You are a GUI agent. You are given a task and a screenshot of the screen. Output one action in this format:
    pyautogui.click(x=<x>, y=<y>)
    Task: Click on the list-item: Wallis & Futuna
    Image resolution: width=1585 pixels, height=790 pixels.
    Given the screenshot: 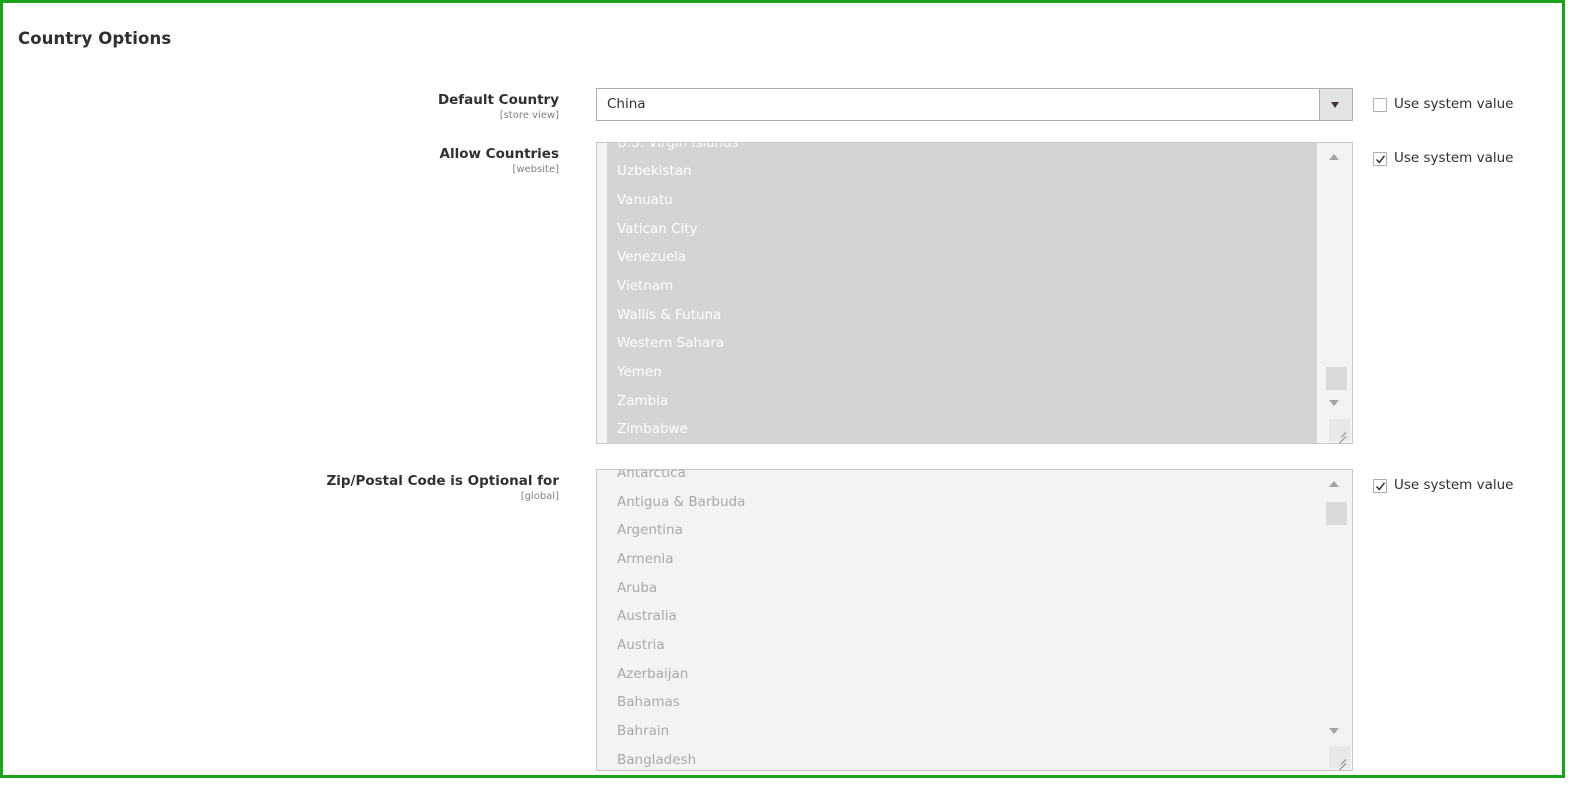 What is the action you would take?
    pyautogui.click(x=669, y=315)
    